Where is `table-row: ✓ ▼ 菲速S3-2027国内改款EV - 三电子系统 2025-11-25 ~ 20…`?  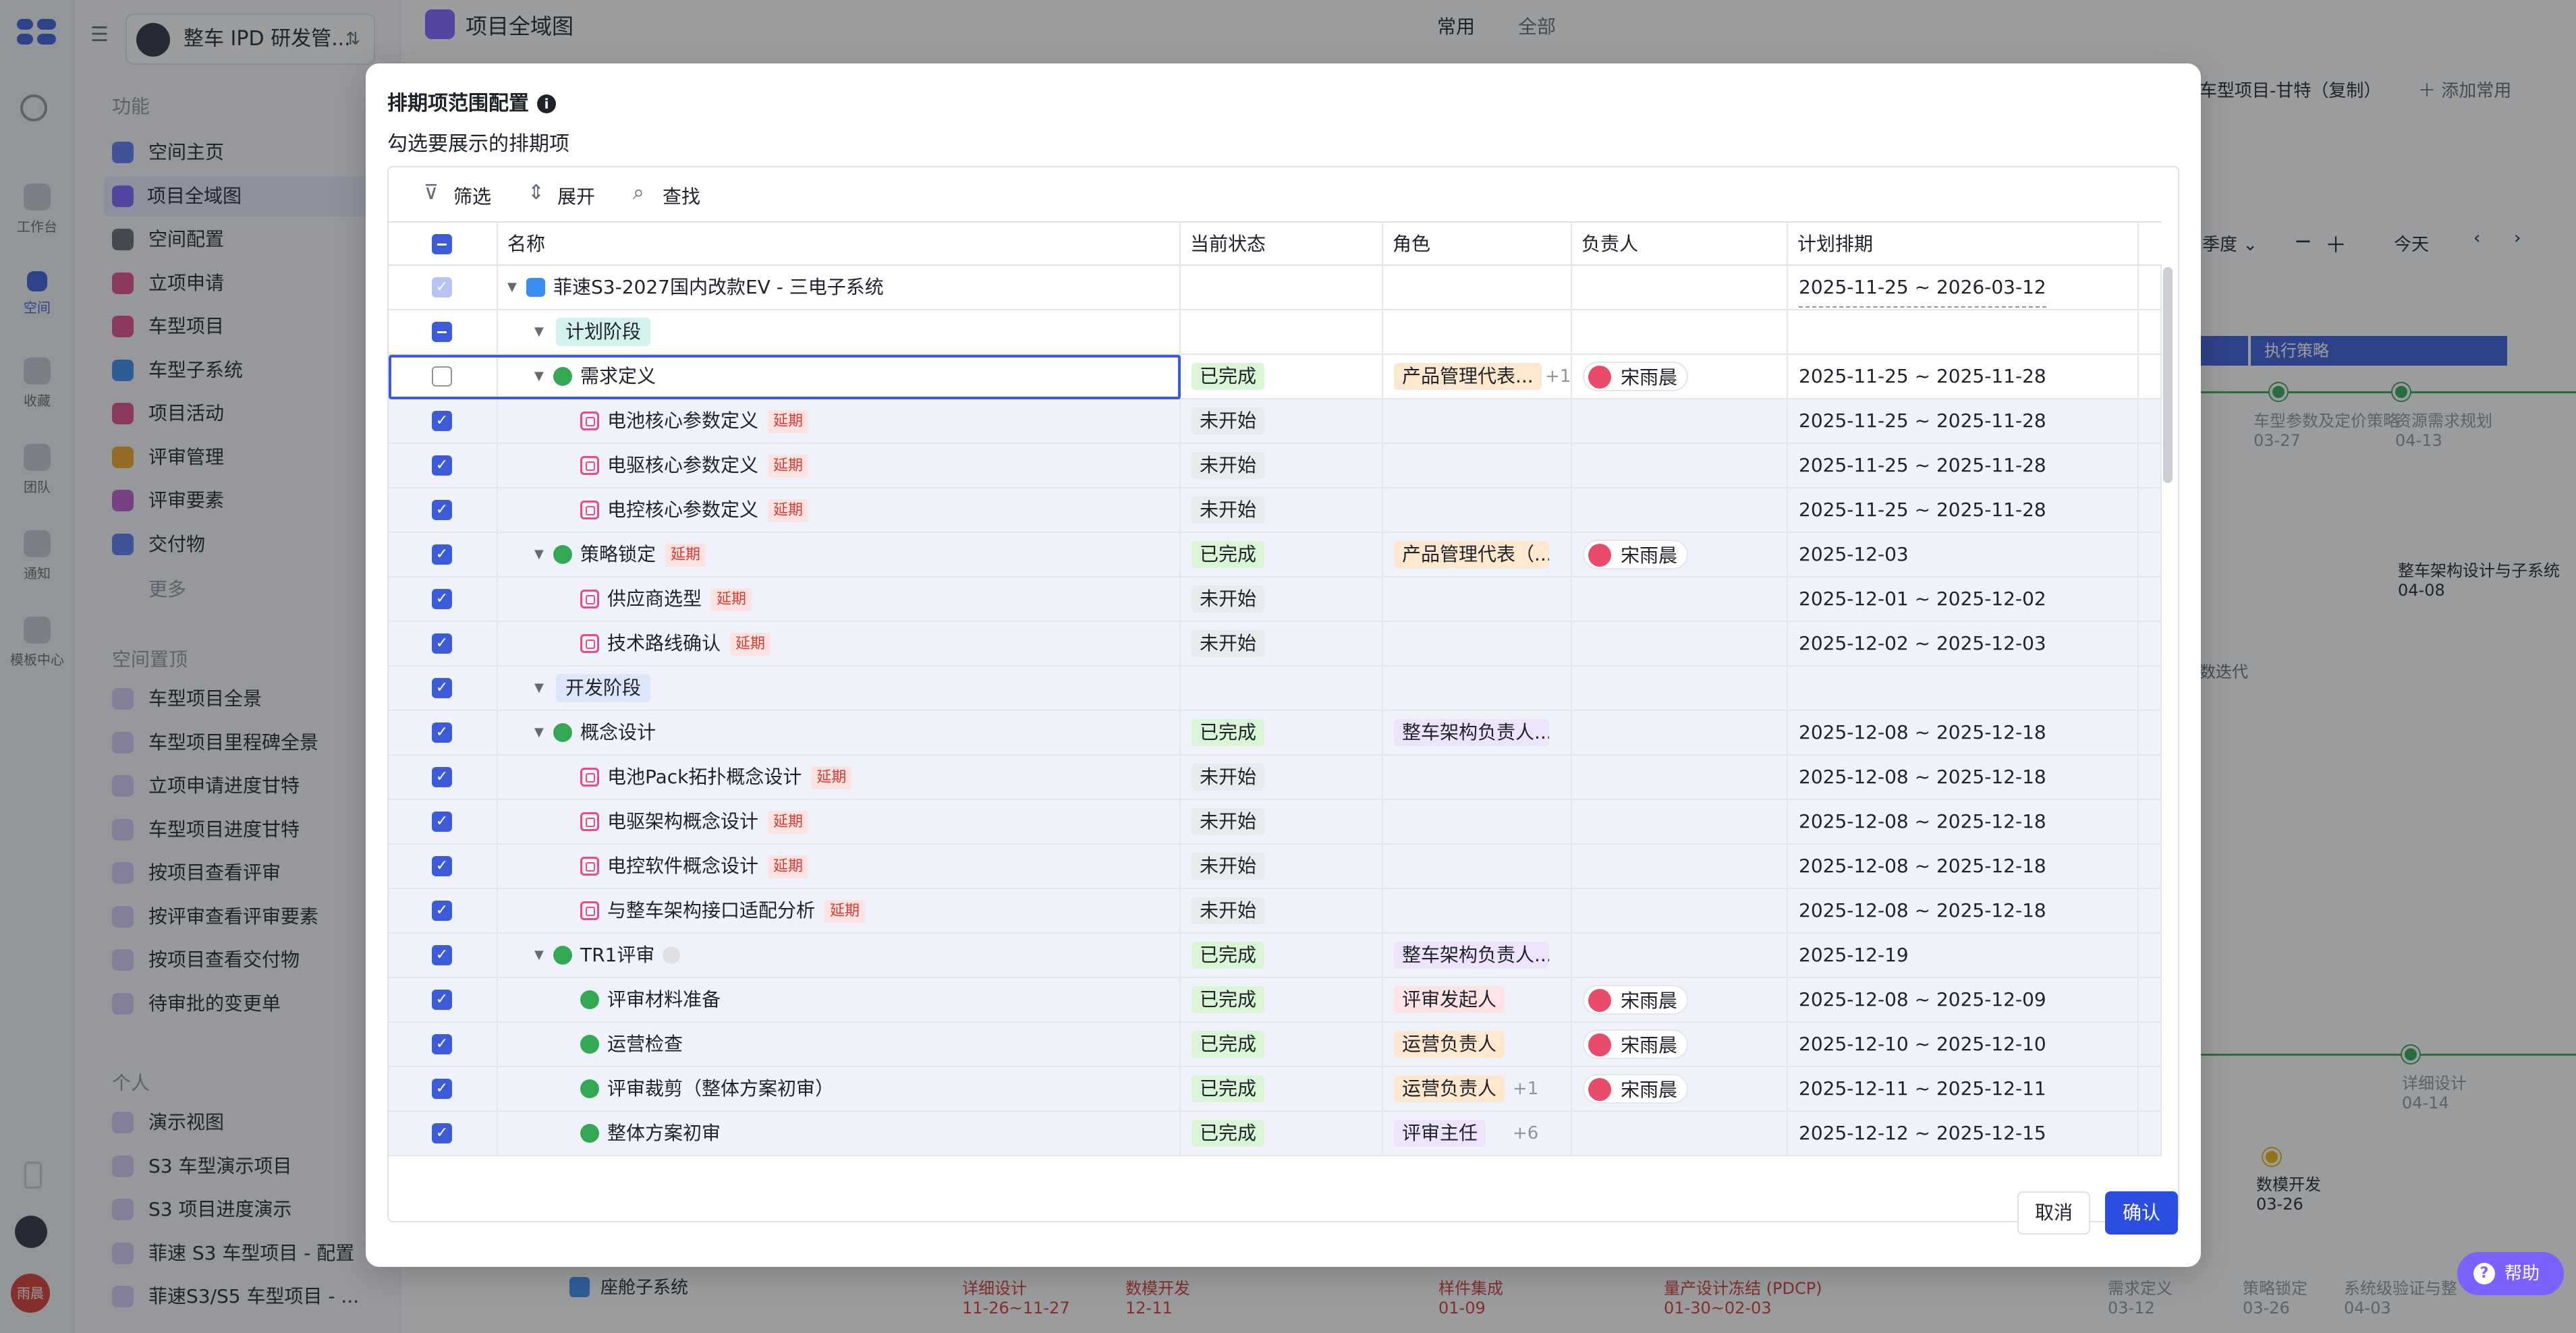
table-row: ✓ ▼ 菲速S3-2027国内改款EV - 三电子系统 2025-11-25 ~ 20… is located at coordinates (1275, 288).